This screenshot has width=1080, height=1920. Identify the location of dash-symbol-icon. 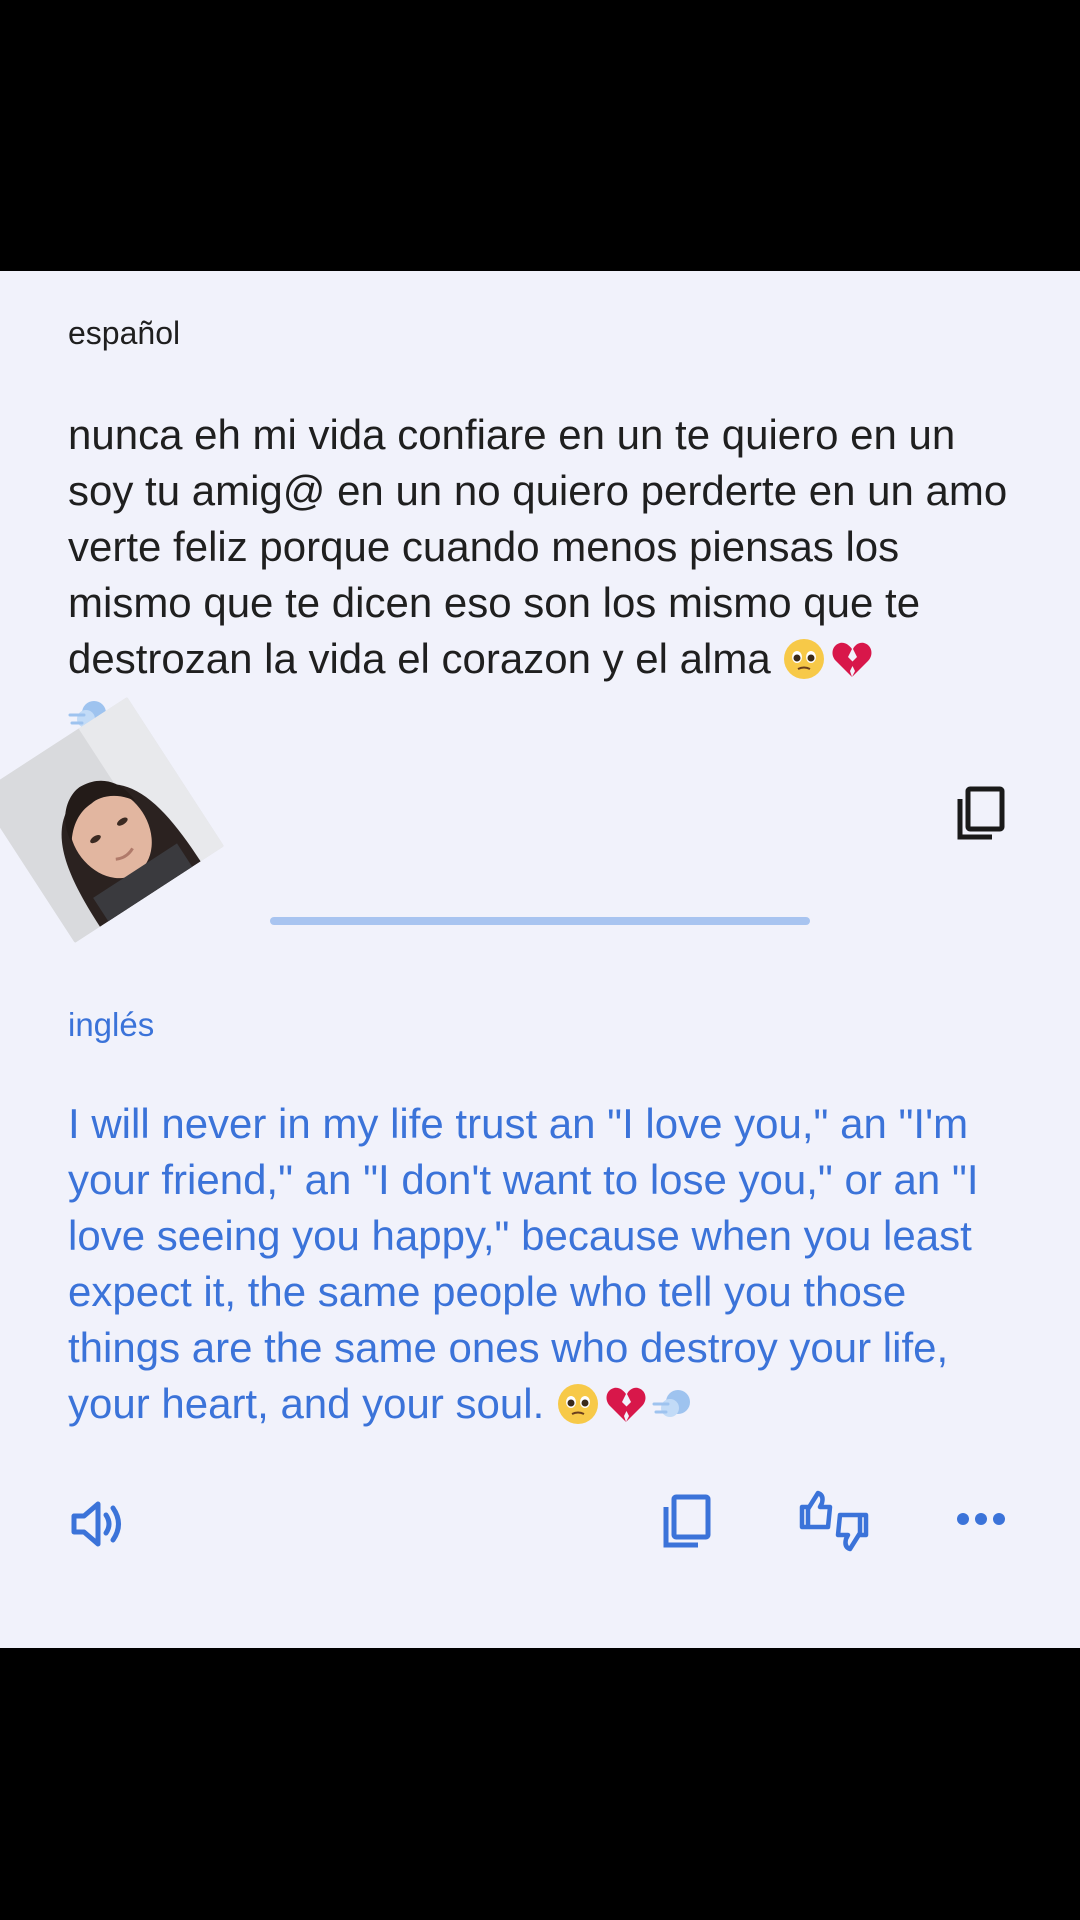
(671, 1403).